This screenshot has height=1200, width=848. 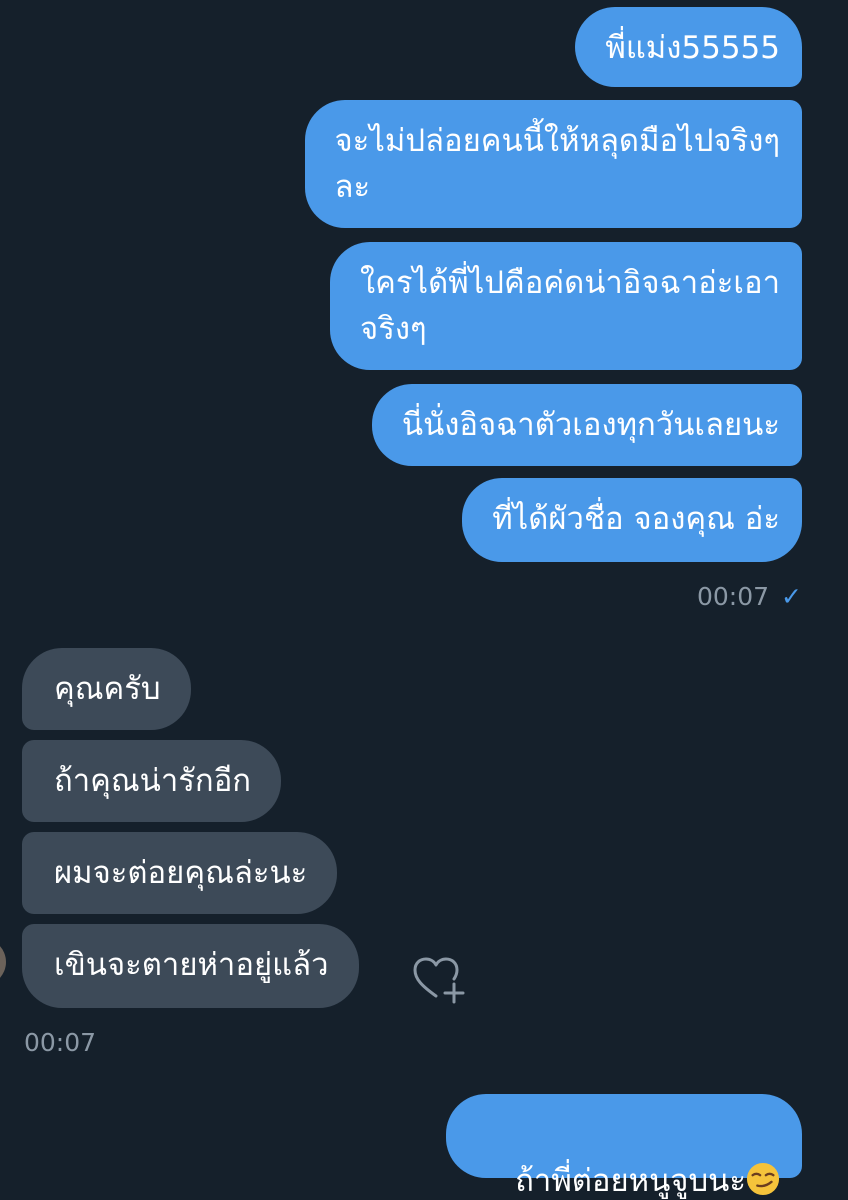 I want to click on message-text: ถ้าพี่ต่อยหนูจูบนะ, so click(x=630, y=1181).